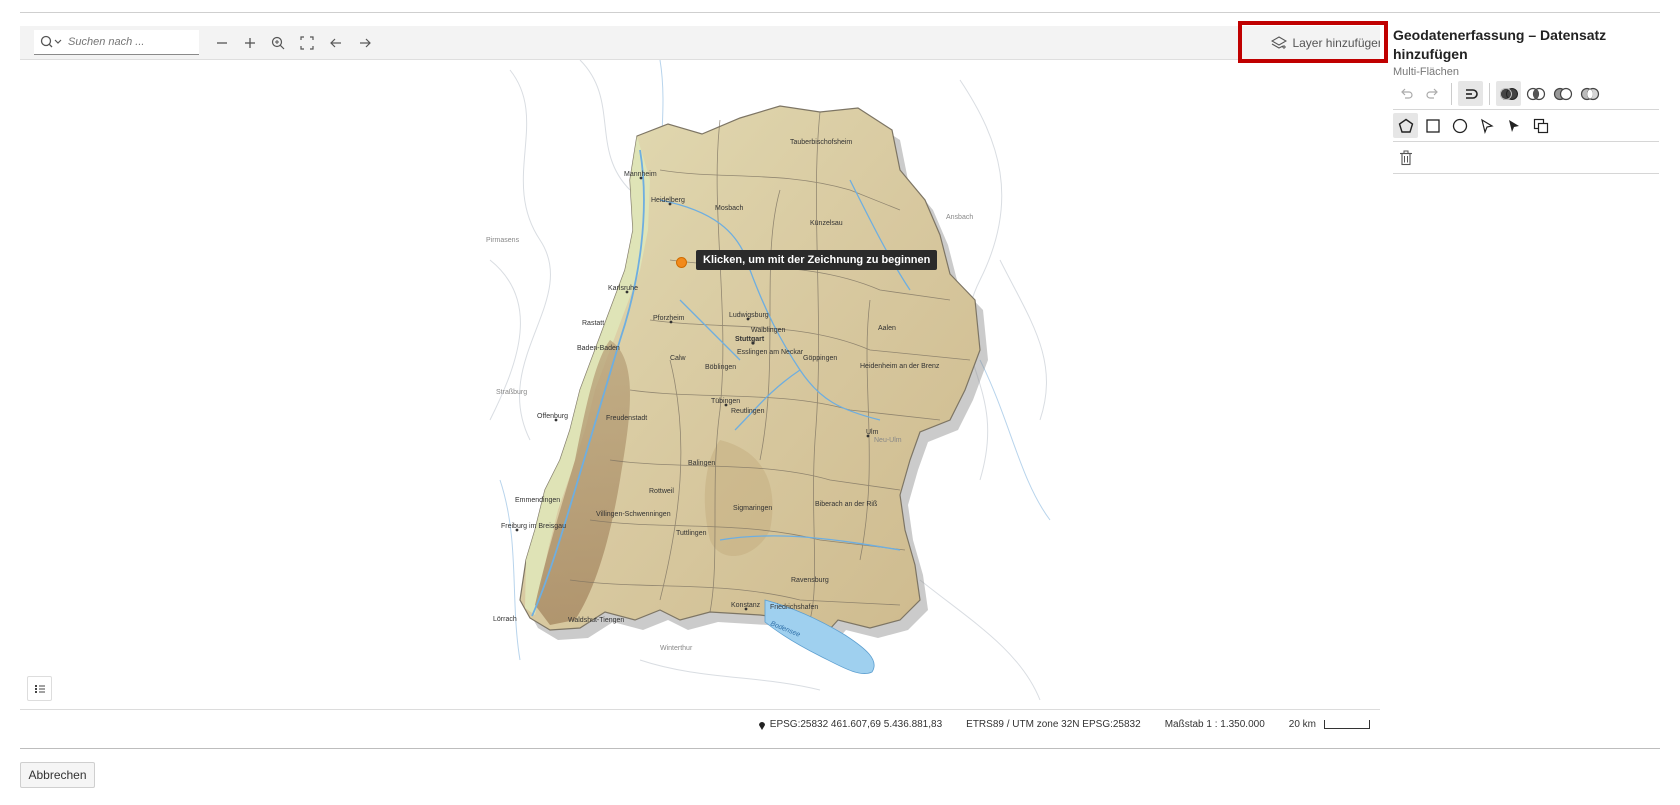 This screenshot has width=1680, height=805. I want to click on difference-button, so click(1562, 93).